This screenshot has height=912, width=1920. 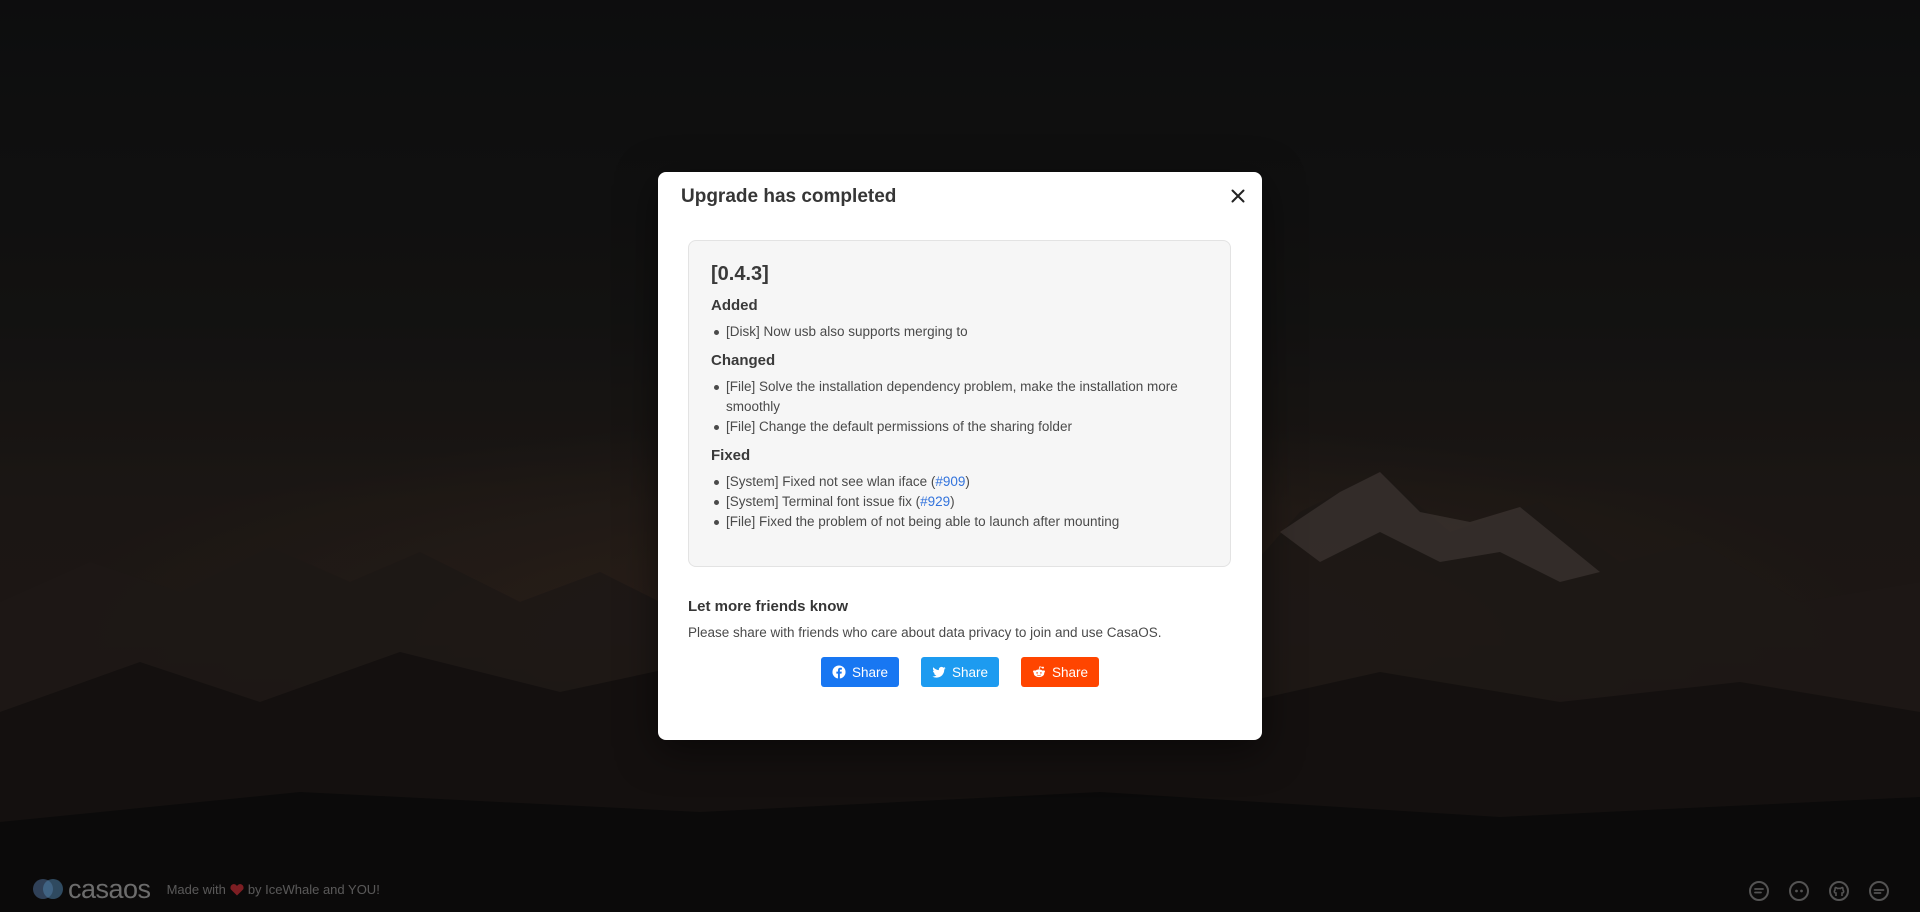 I want to click on list-item: [Disk] Now usb also supports merging to, so click(x=959, y=332).